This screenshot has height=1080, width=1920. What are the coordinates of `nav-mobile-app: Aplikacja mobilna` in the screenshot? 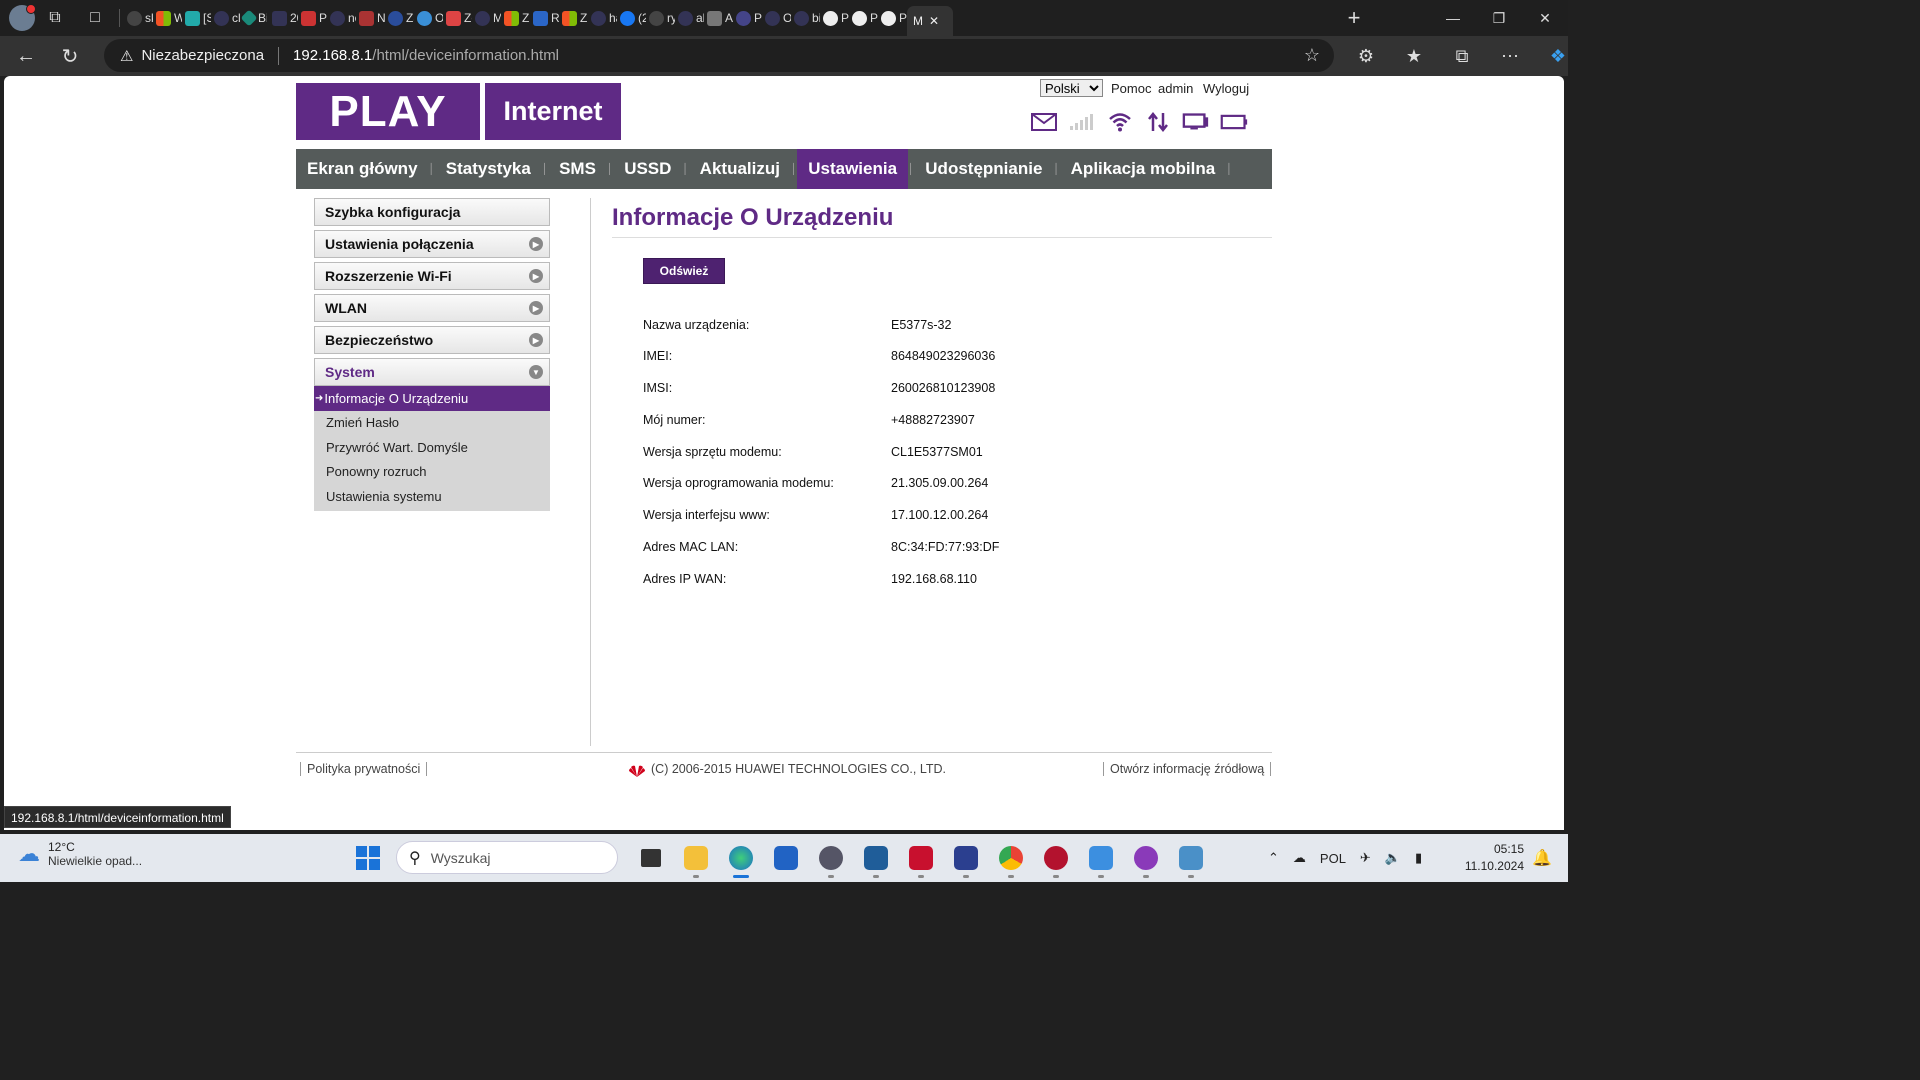 It's located at (1143, 169).